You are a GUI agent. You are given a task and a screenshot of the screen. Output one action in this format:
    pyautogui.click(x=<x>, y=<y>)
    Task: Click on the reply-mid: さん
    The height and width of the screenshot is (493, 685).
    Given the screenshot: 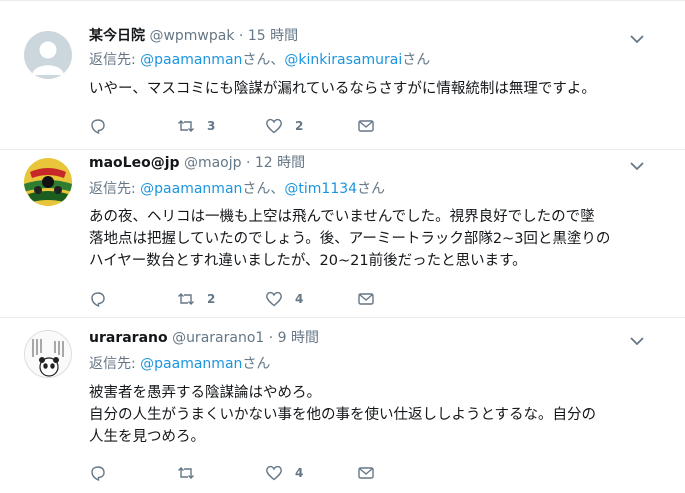 What is the action you would take?
    pyautogui.click(x=256, y=364)
    